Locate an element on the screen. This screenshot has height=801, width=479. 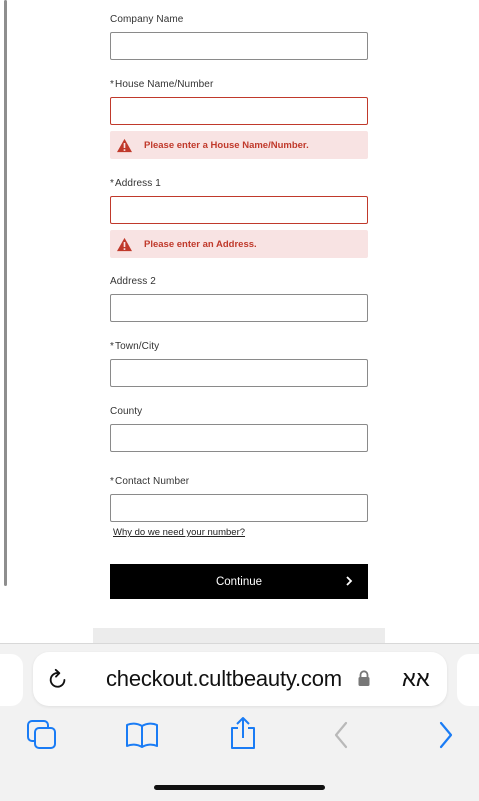
house-error: Please enter a House Name/Number. is located at coordinates (239, 145).